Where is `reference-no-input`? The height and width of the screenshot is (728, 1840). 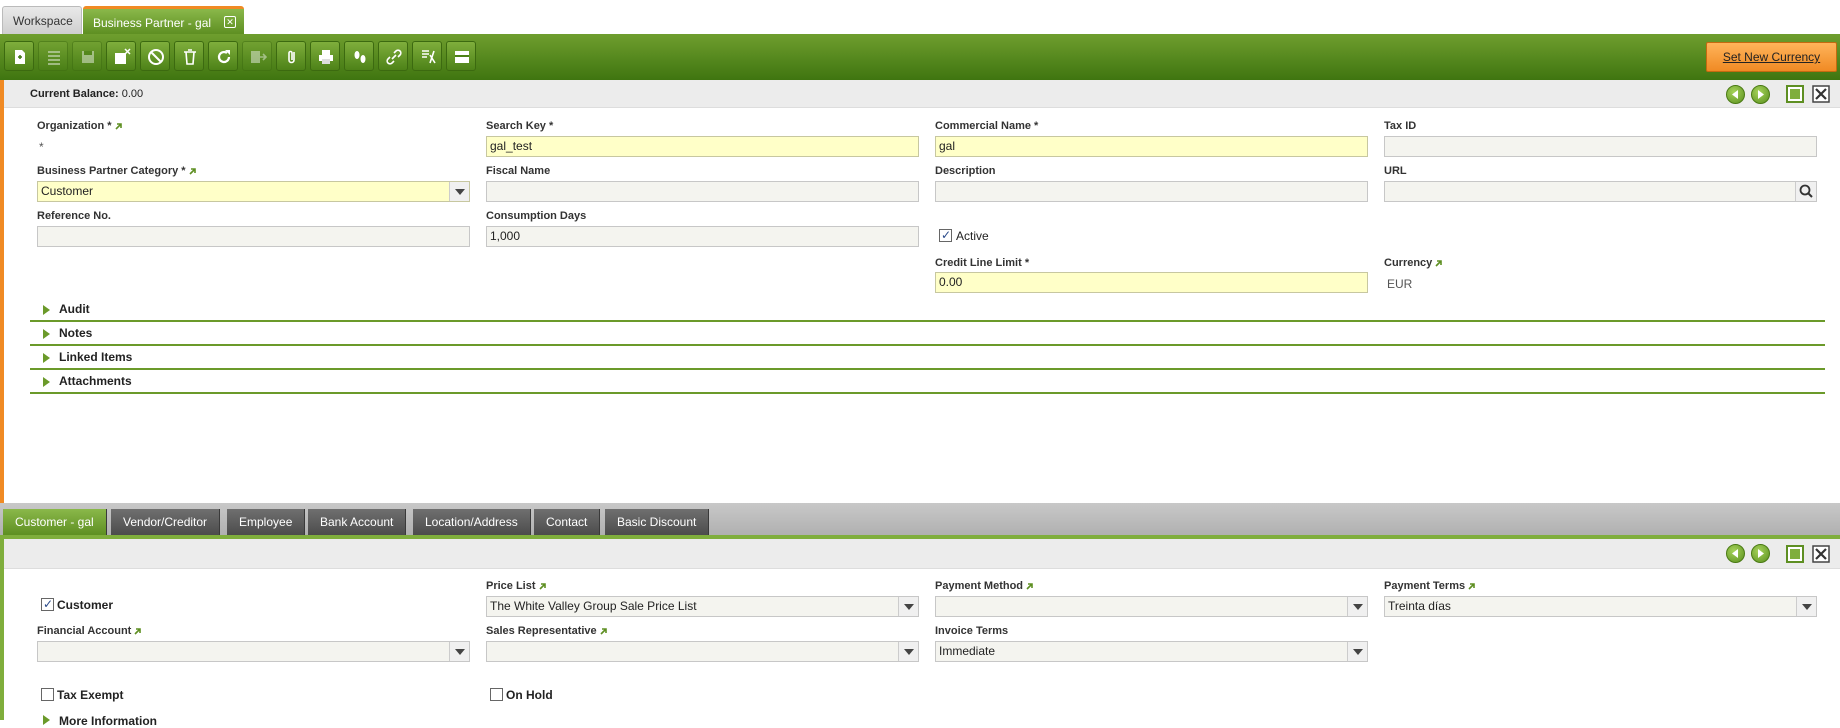
reference-no-input is located at coordinates (253, 236).